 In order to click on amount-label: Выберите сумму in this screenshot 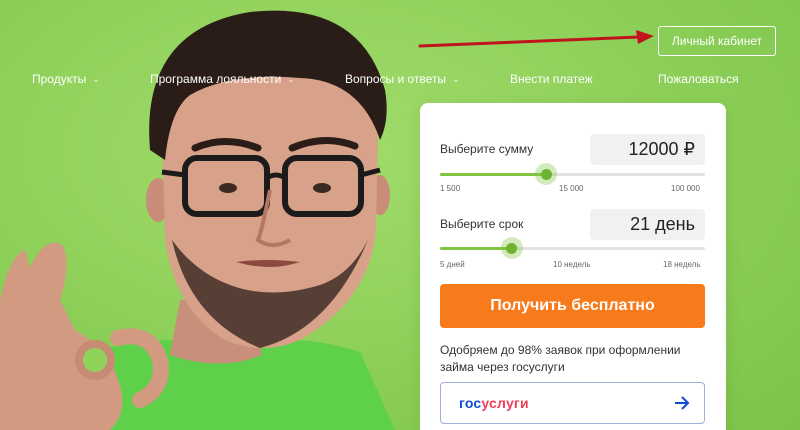, I will do `click(487, 149)`.